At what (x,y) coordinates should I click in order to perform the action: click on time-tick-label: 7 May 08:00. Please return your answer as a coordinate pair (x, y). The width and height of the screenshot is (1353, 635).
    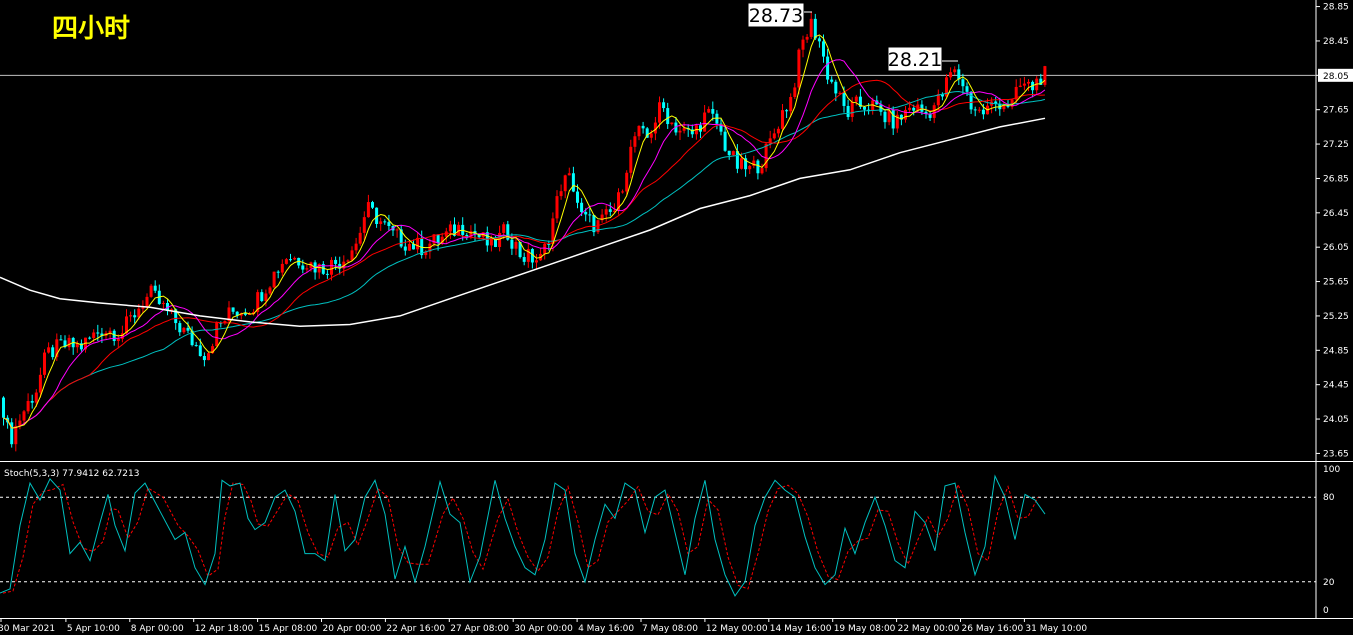
    Looking at the image, I should click on (670, 629).